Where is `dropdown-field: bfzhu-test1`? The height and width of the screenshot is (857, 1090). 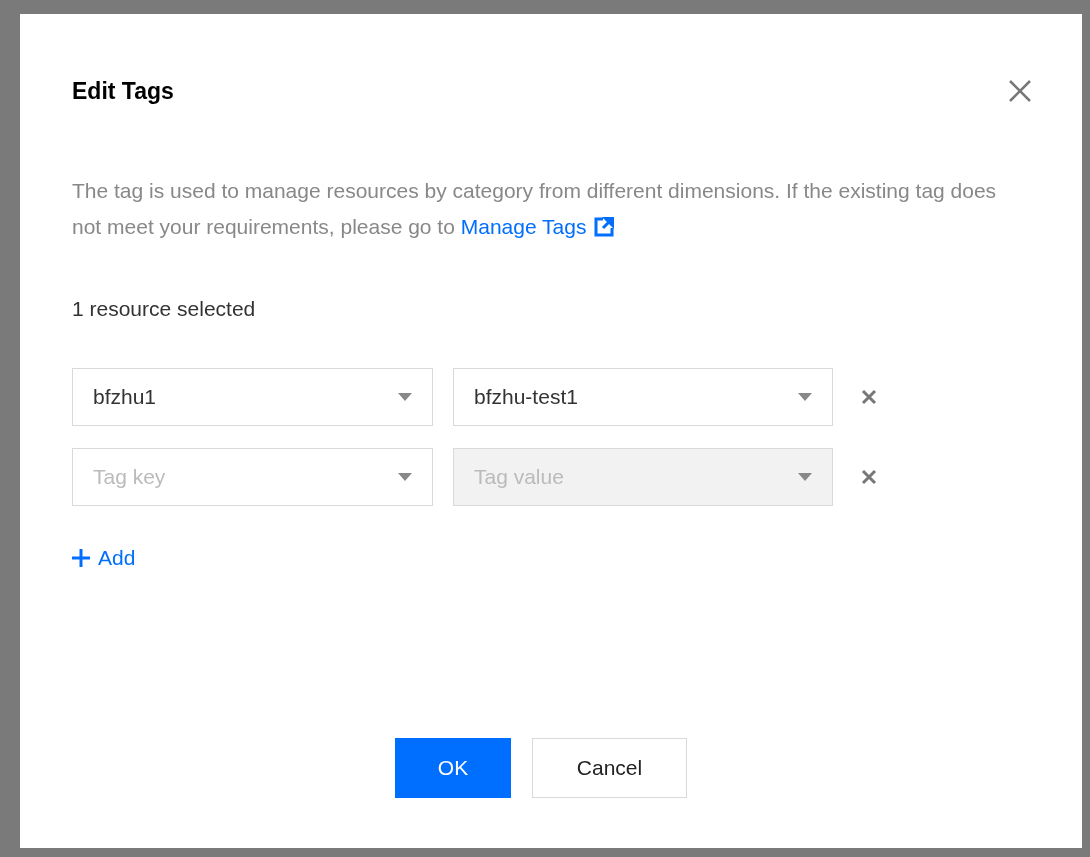
dropdown-field: bfzhu-test1 is located at coordinates (643, 397).